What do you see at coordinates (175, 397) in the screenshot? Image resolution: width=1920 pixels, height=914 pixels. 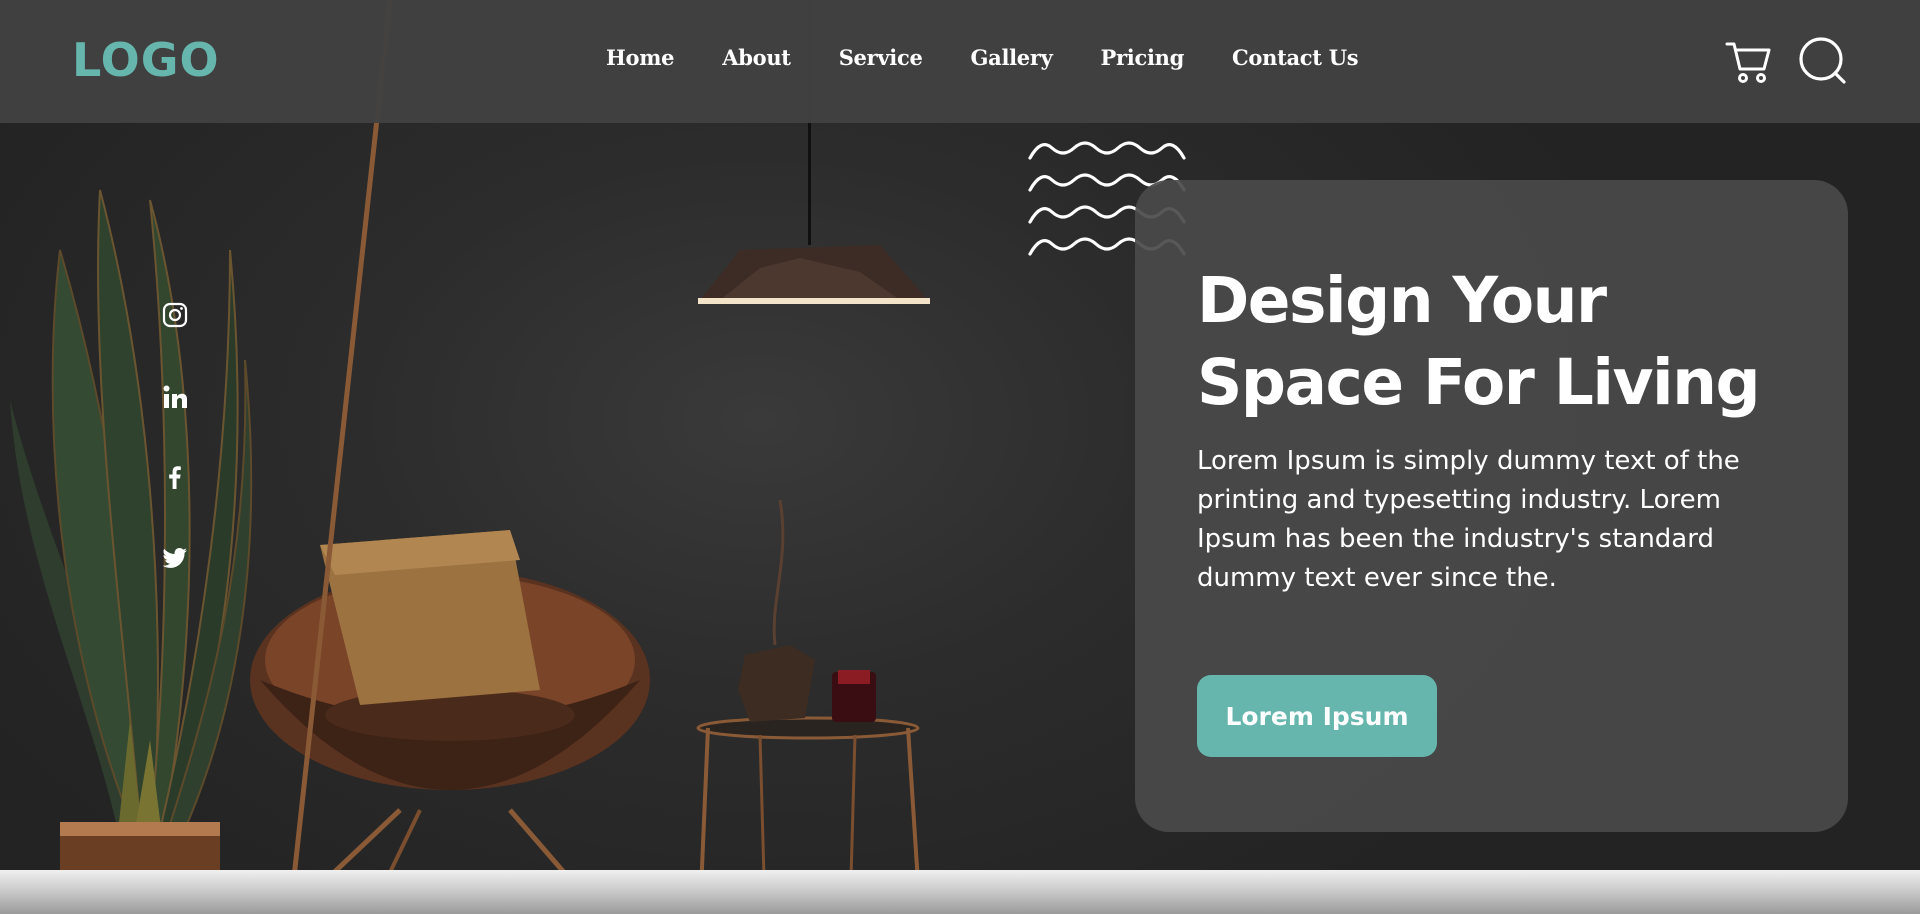 I see `linkedin-icon` at bounding box center [175, 397].